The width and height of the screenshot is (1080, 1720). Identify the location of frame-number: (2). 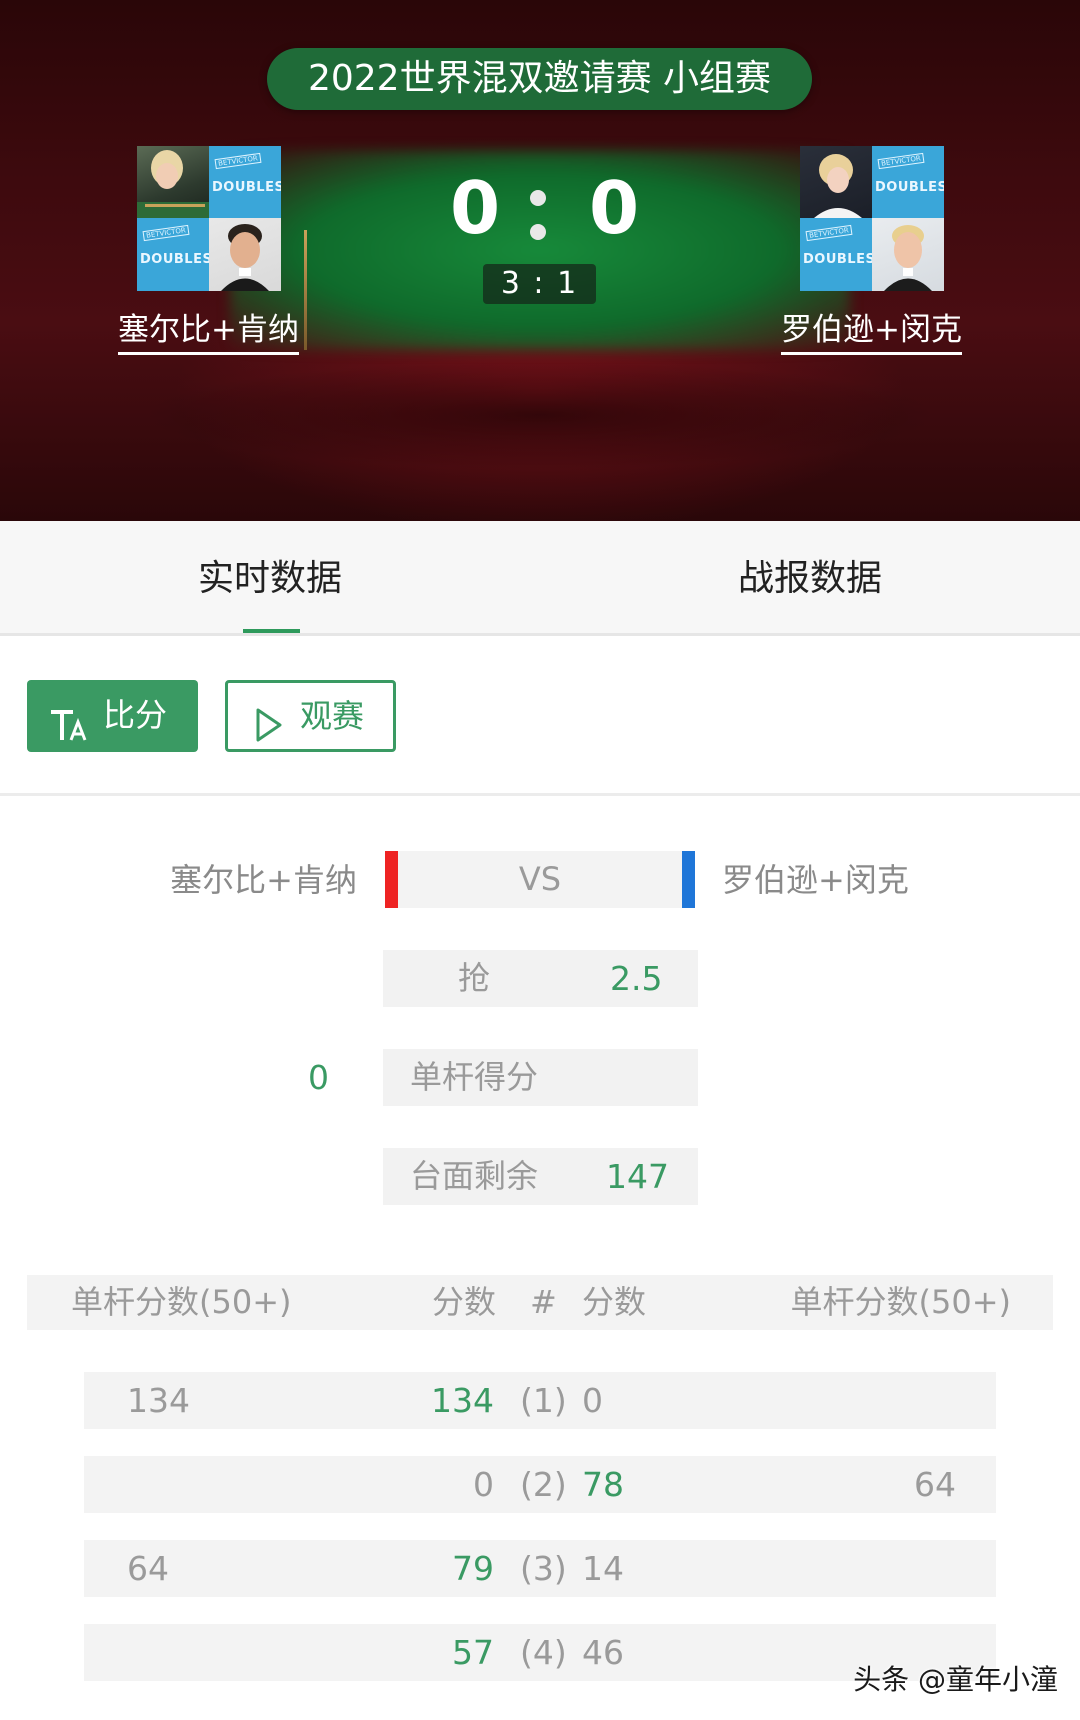
(543, 1484).